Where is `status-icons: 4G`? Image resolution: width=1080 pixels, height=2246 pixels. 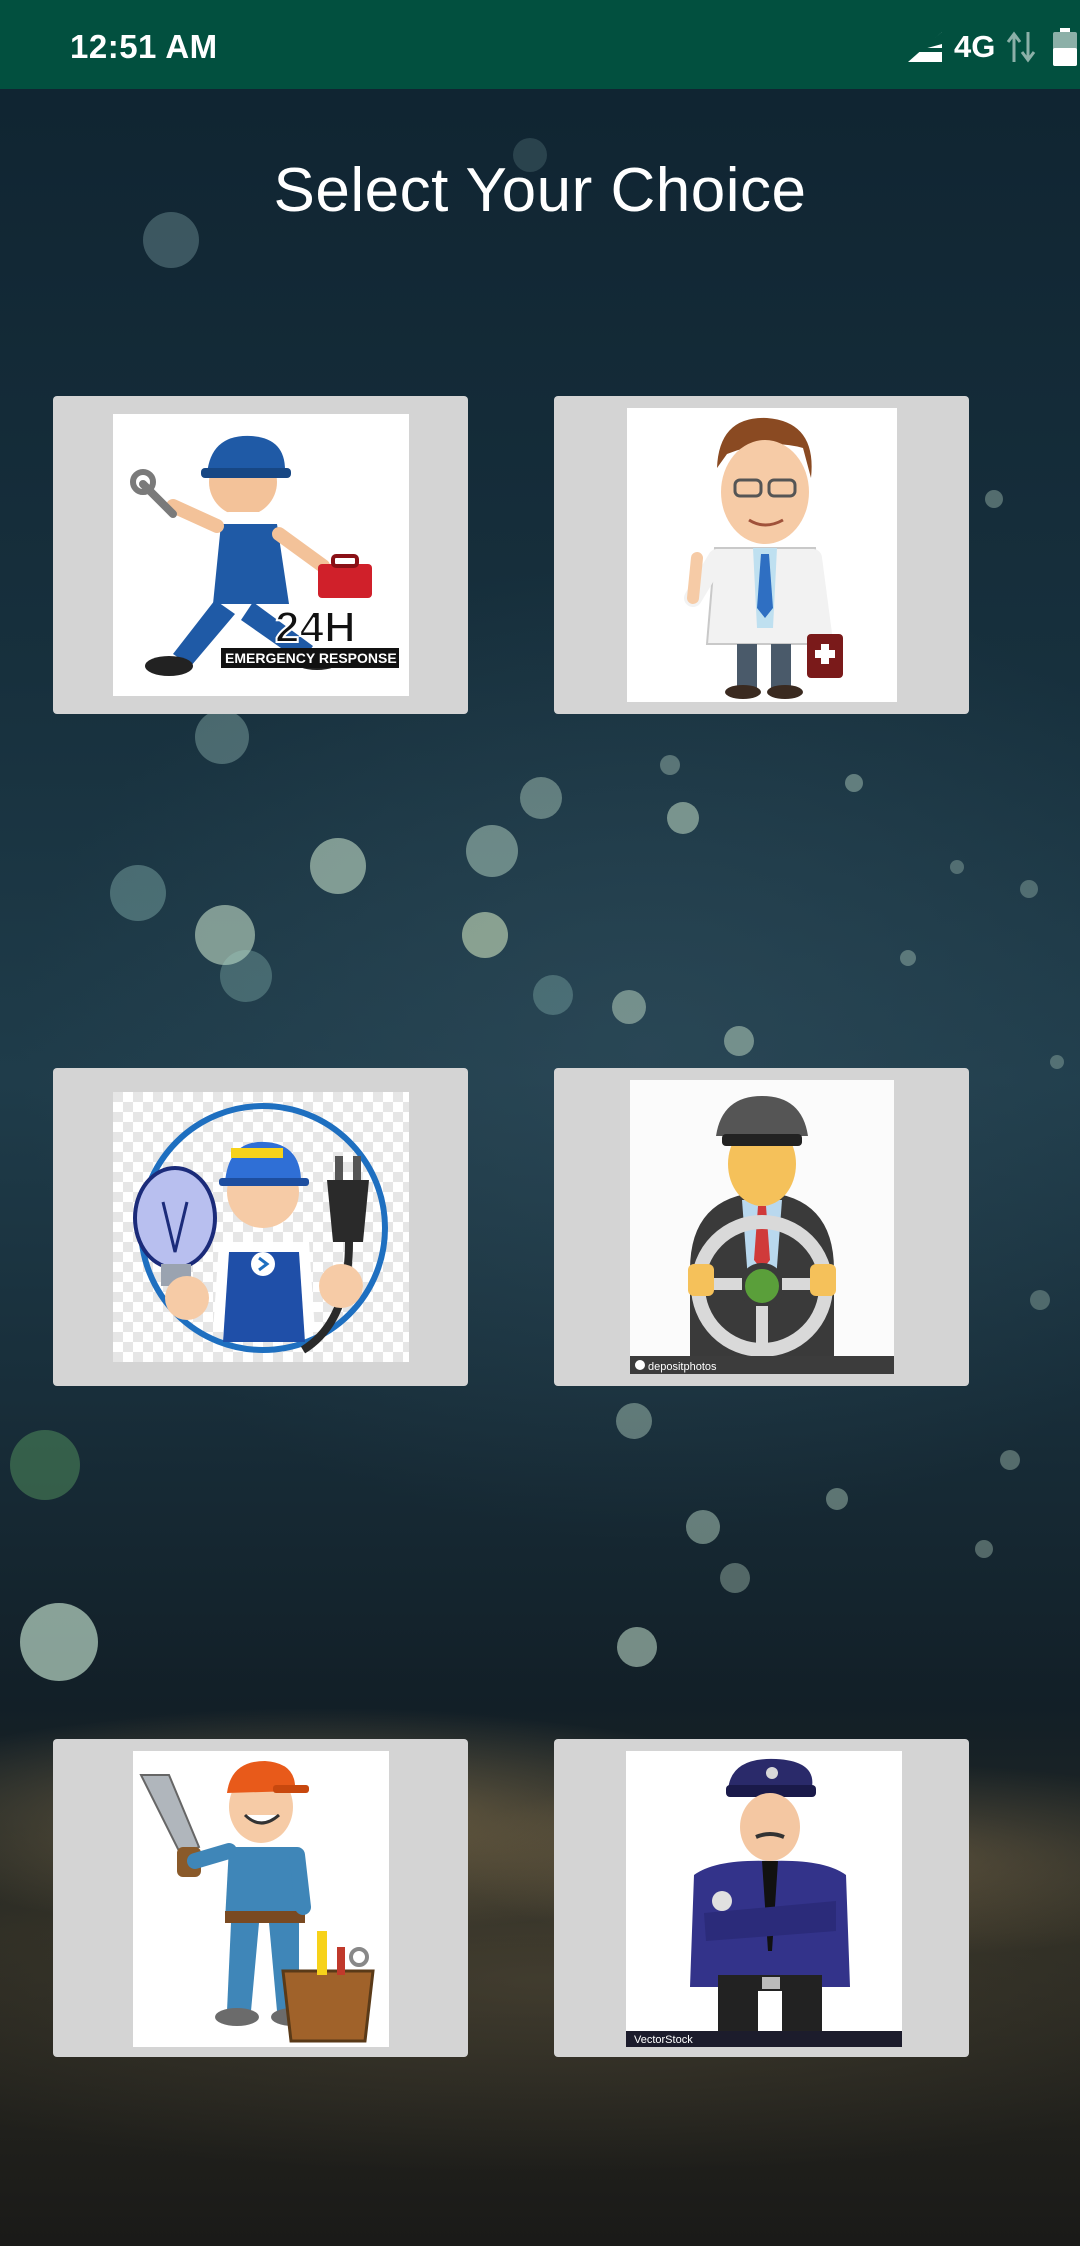 status-icons: 4G is located at coordinates (950, 44).